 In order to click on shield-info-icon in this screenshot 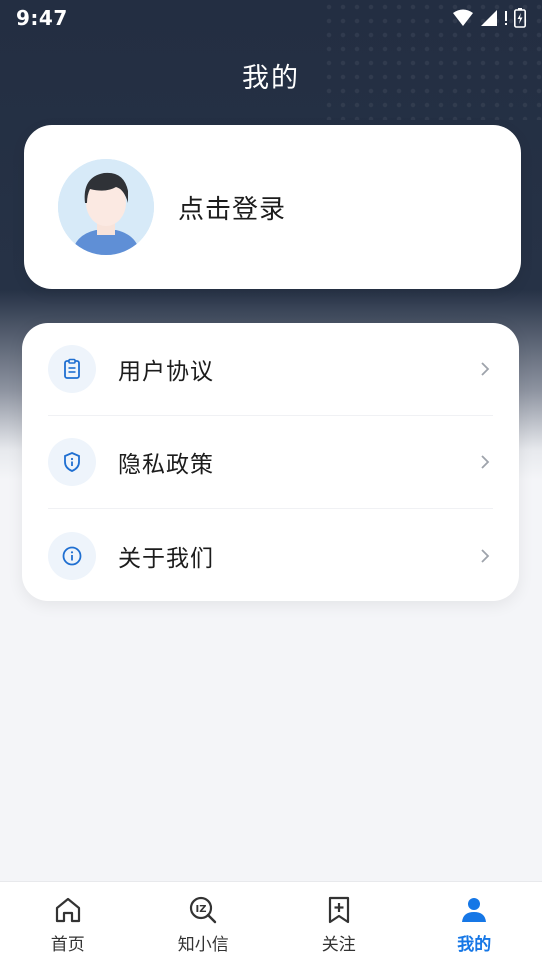, I will do `click(72, 462)`.